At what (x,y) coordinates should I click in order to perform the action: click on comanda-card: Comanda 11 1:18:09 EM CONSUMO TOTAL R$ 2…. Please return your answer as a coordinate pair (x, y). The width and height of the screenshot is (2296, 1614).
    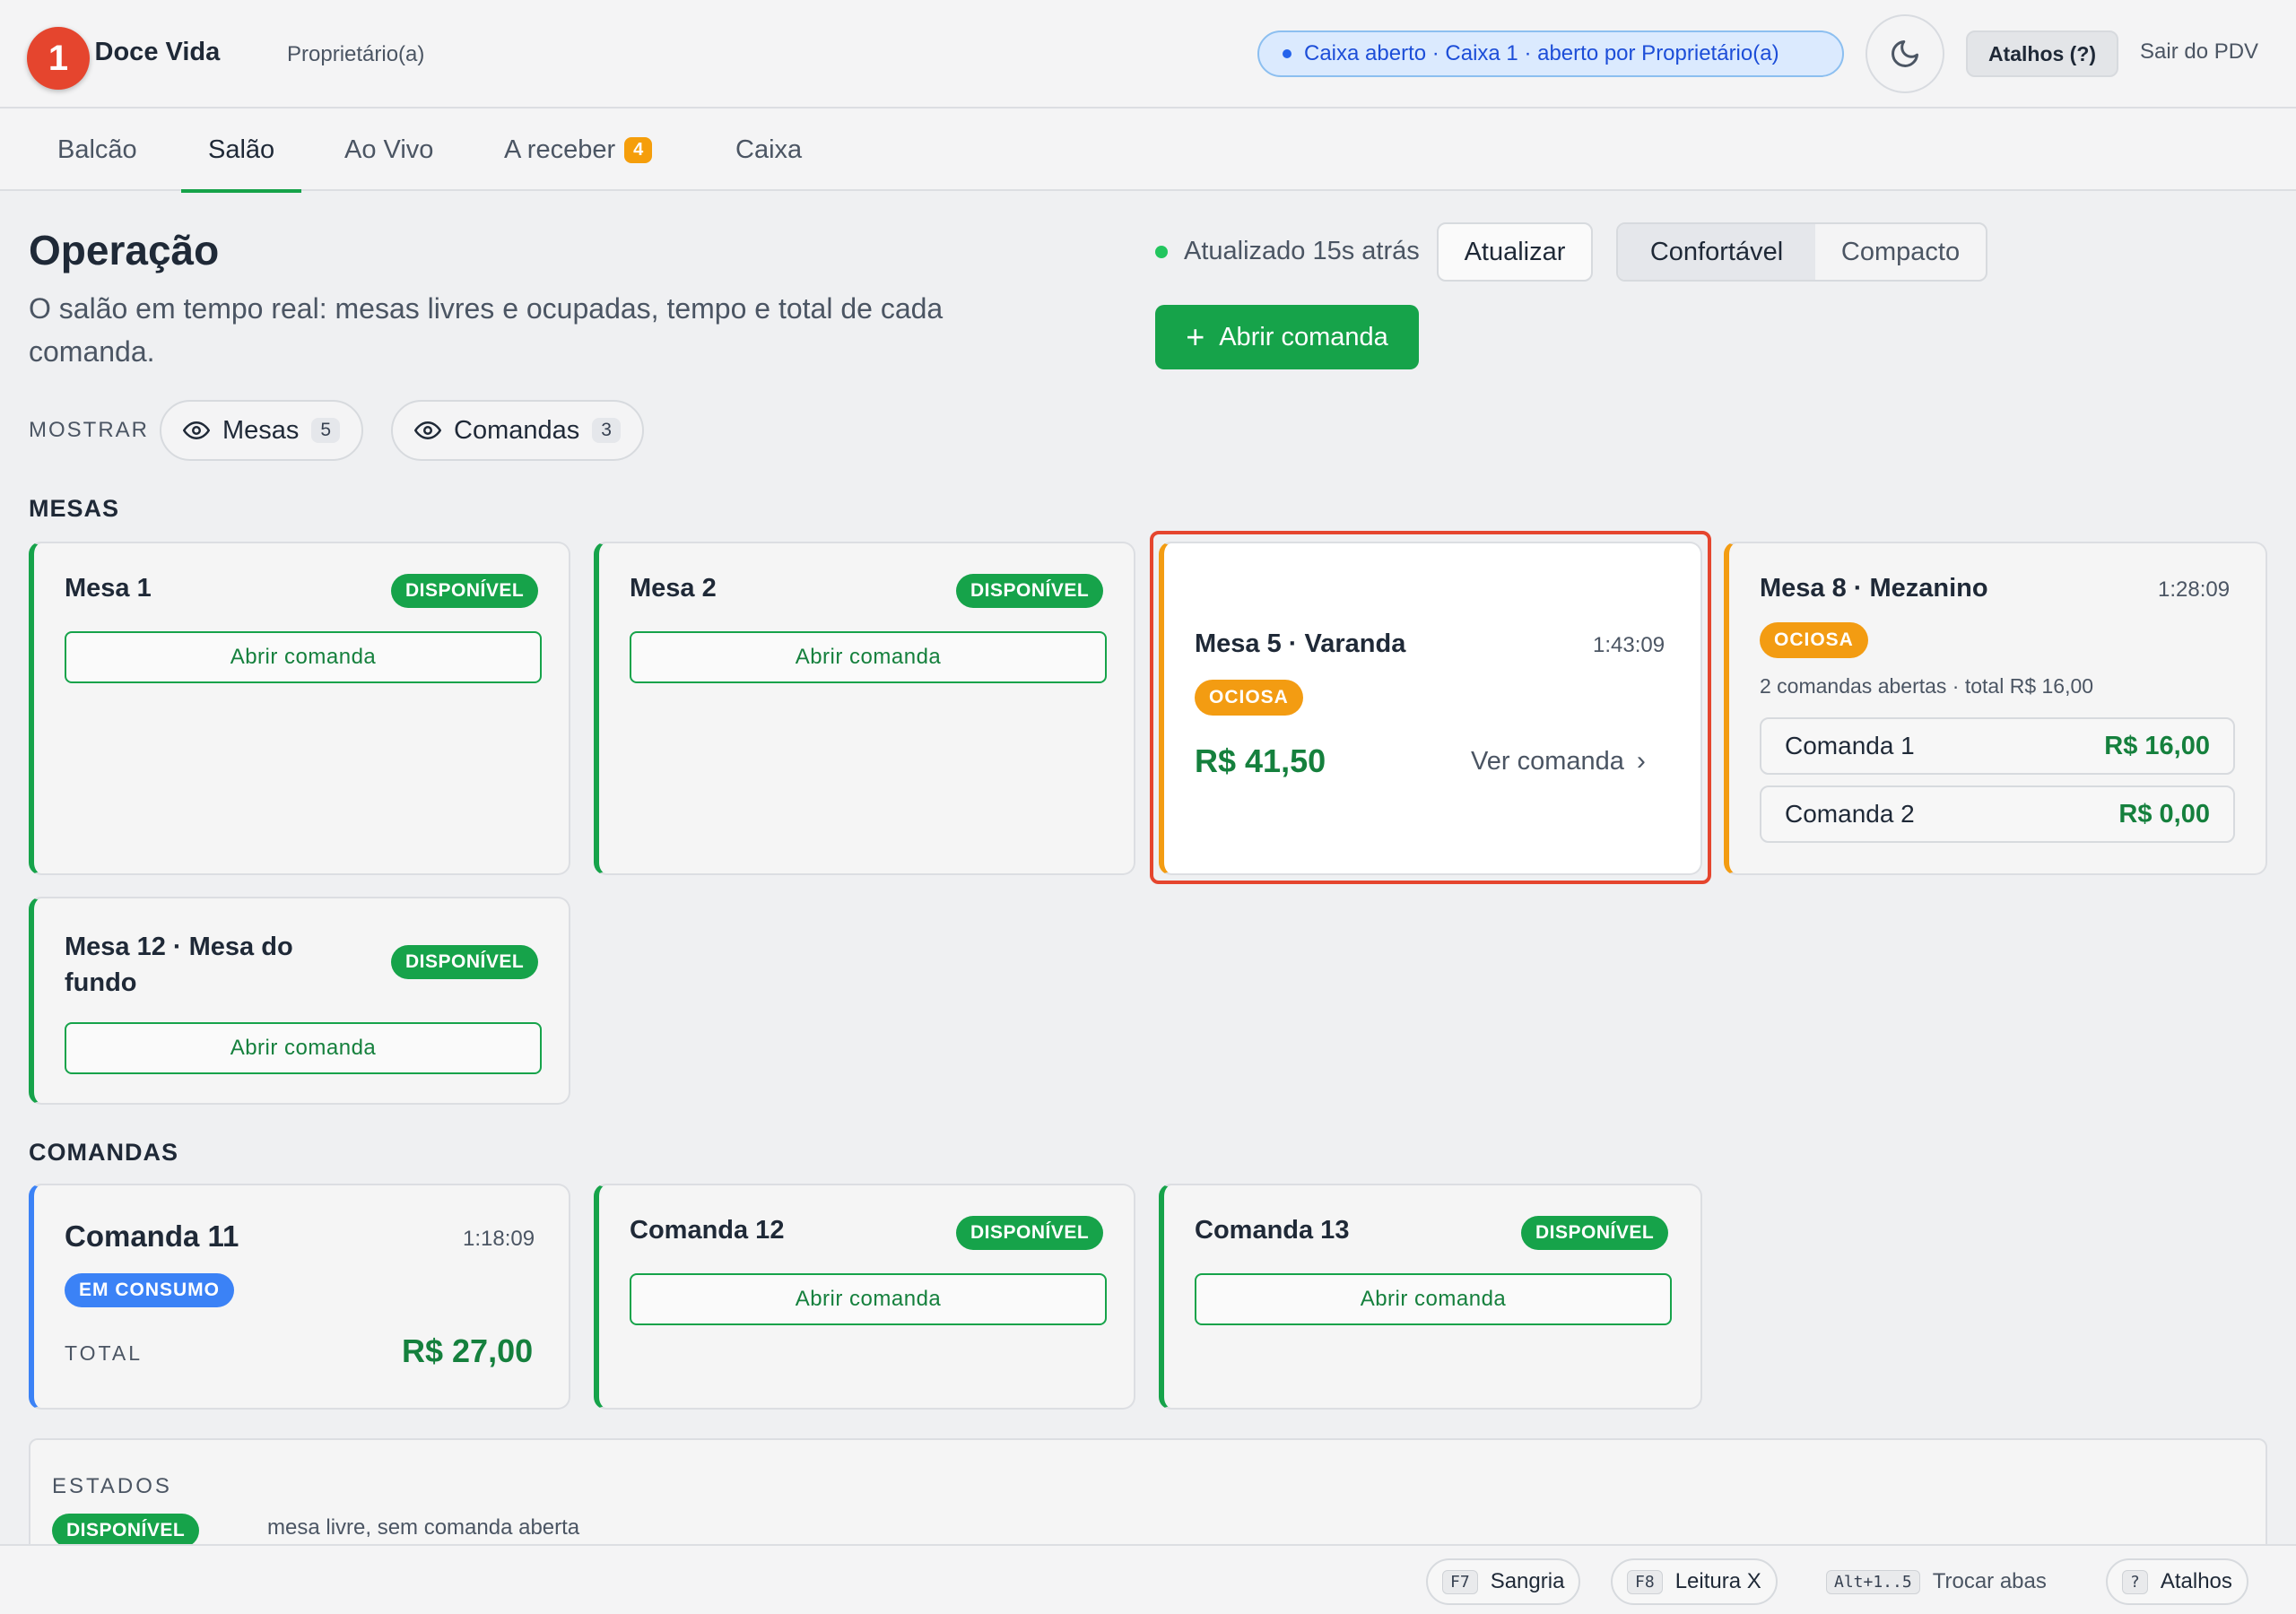
    Looking at the image, I should click on (299, 1297).